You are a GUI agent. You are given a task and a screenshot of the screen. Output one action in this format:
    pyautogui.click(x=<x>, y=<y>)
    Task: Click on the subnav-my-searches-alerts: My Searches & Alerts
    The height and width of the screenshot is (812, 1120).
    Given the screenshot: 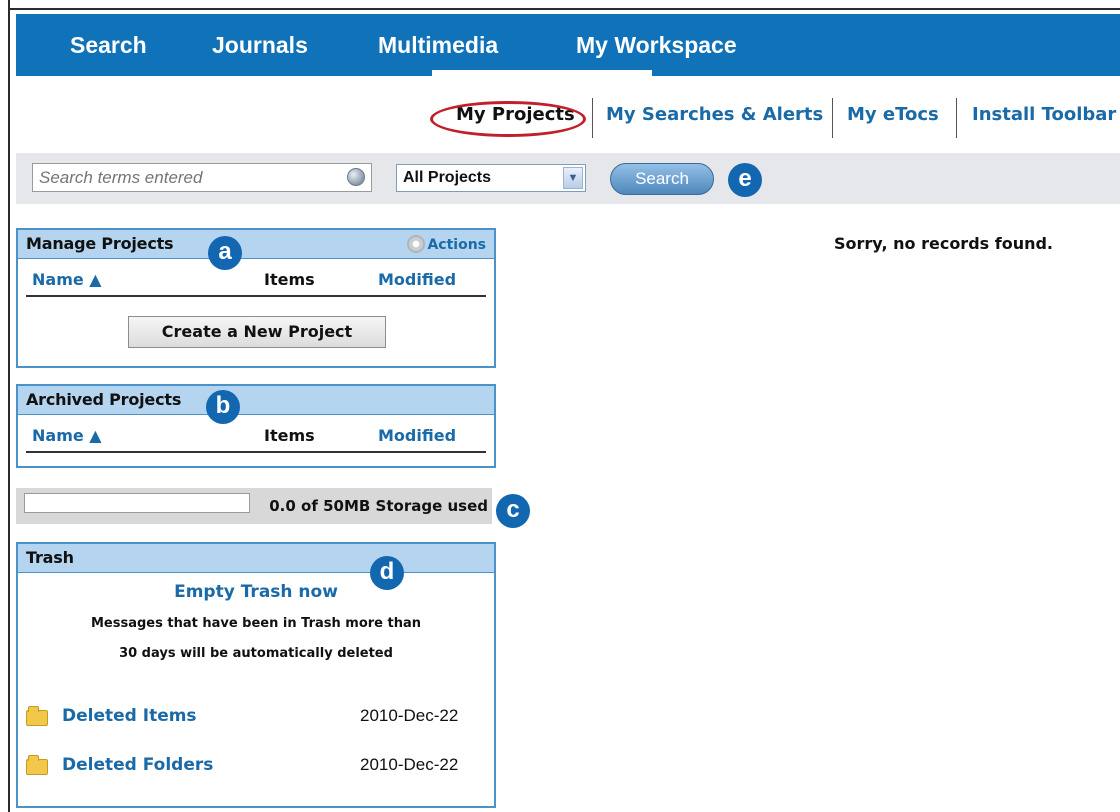 What is the action you would take?
    pyautogui.click(x=714, y=114)
    